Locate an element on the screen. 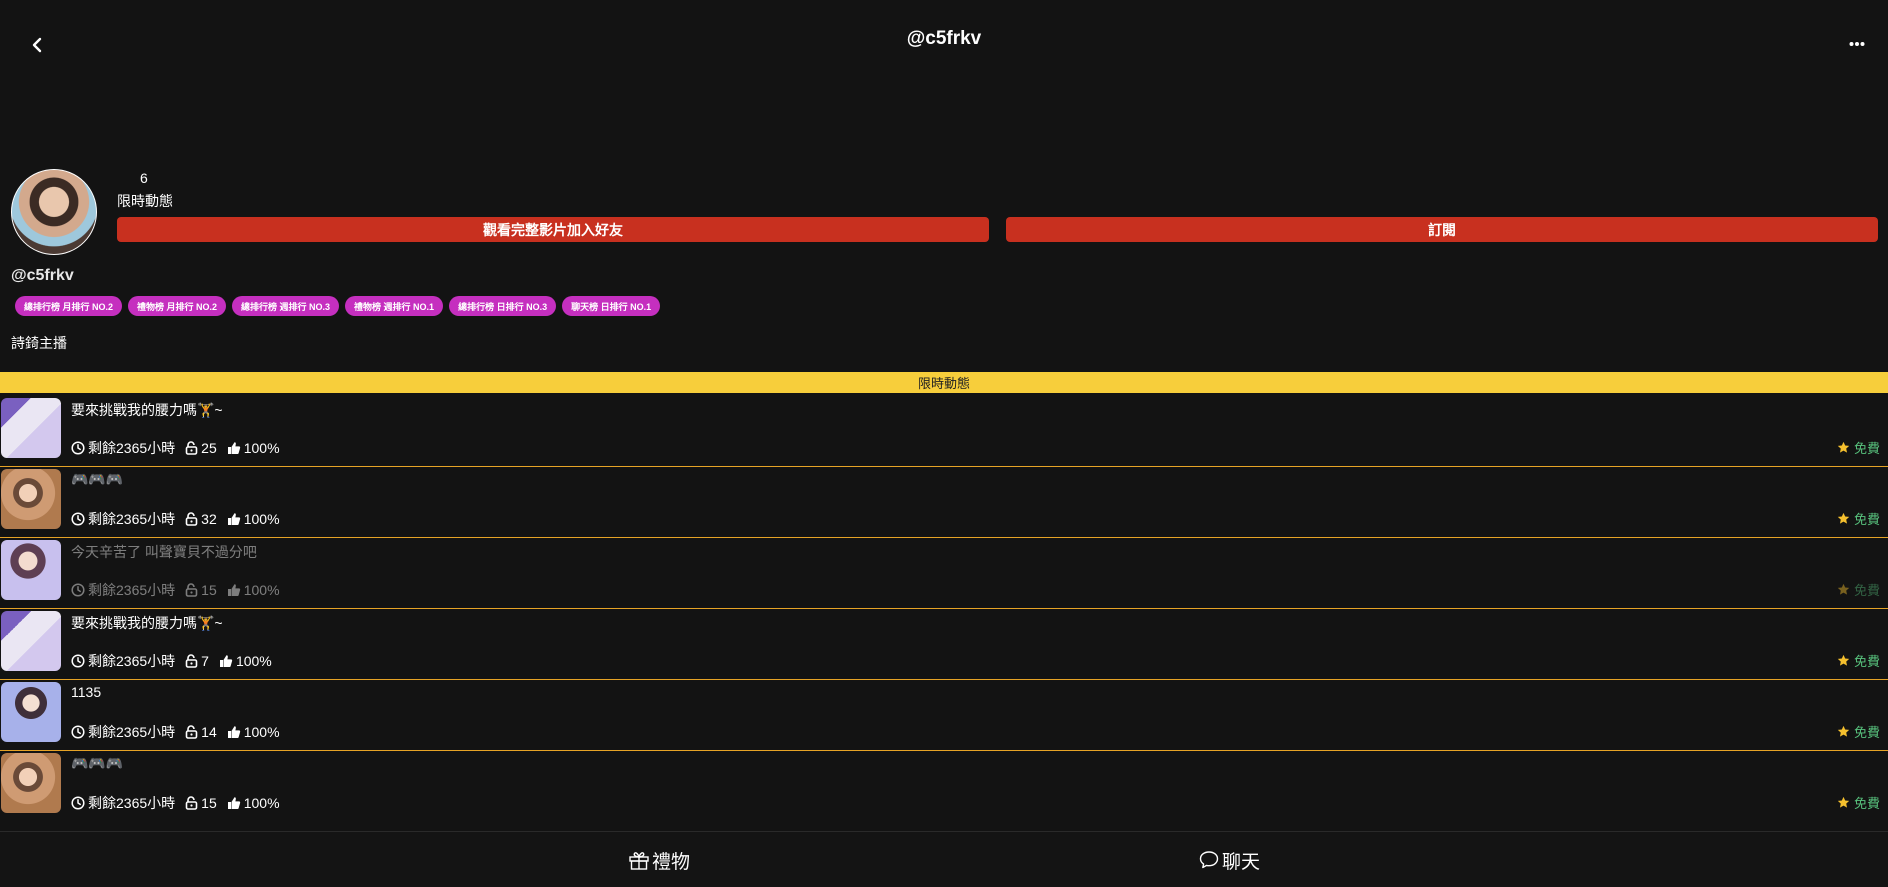 The height and width of the screenshot is (887, 1888). story-meta: 剩餘2365小時 25 100% is located at coordinates (180, 448).